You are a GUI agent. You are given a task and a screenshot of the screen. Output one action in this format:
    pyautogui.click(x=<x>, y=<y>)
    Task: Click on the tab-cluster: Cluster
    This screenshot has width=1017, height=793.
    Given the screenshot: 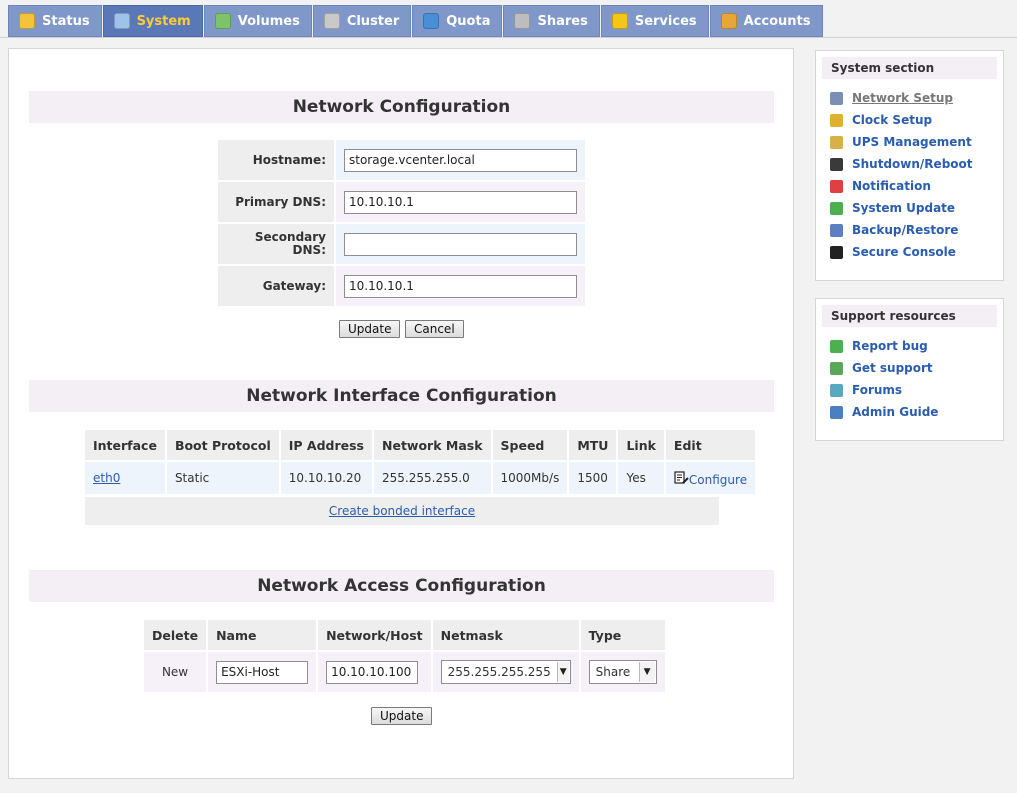 What is the action you would take?
    pyautogui.click(x=362, y=21)
    